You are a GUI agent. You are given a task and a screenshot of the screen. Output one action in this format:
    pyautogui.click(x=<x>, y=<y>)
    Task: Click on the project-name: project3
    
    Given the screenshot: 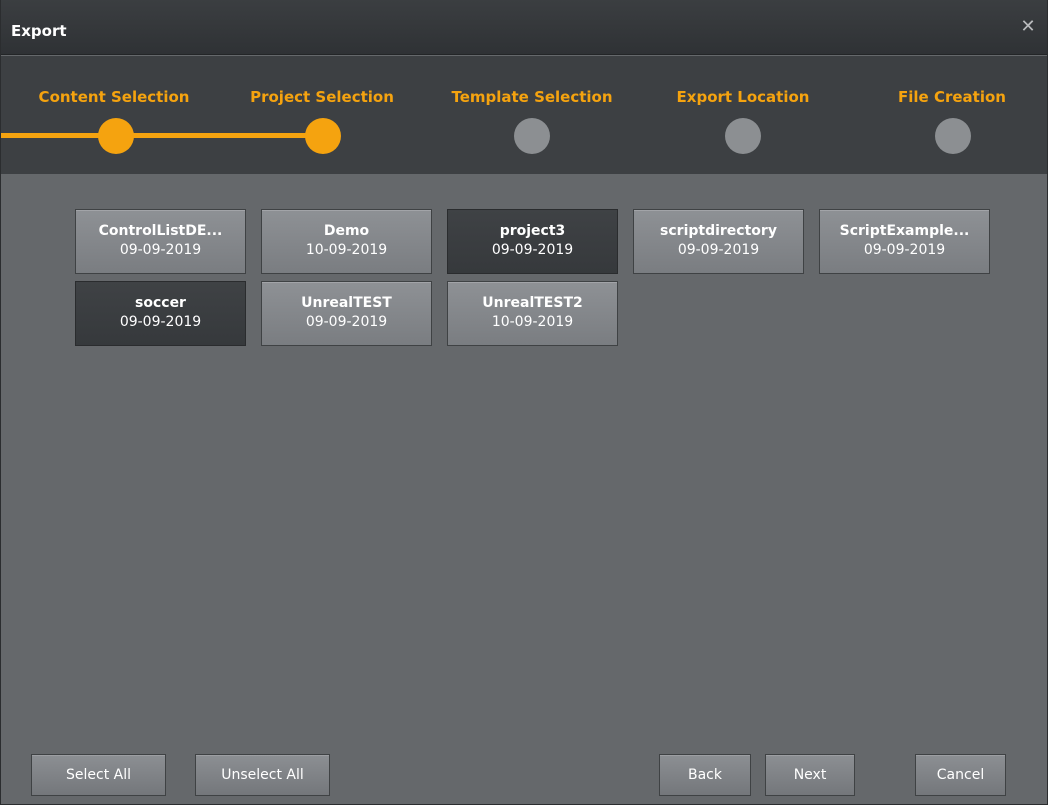 What is the action you would take?
    pyautogui.click(x=532, y=231)
    